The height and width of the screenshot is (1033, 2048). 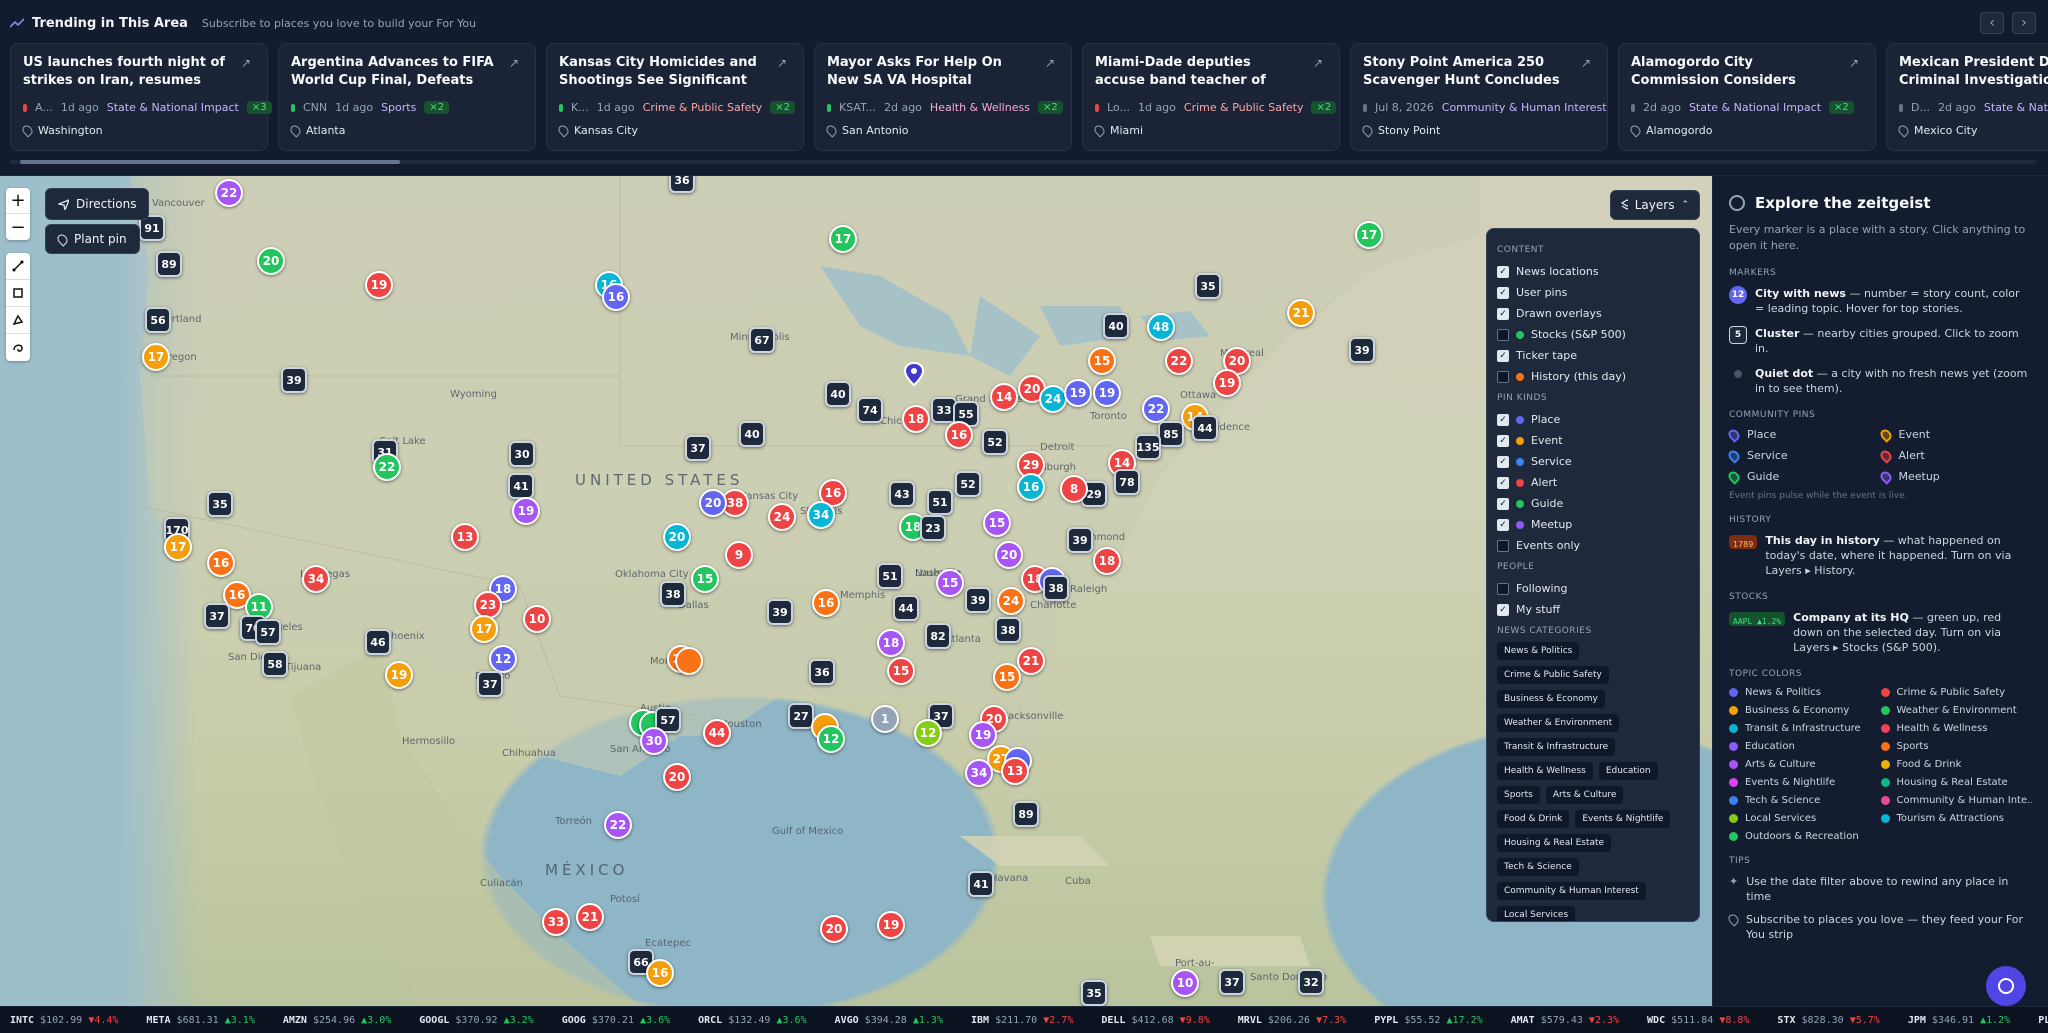 I want to click on pin-kind-toggle: ✓ Service, so click(x=1593, y=461).